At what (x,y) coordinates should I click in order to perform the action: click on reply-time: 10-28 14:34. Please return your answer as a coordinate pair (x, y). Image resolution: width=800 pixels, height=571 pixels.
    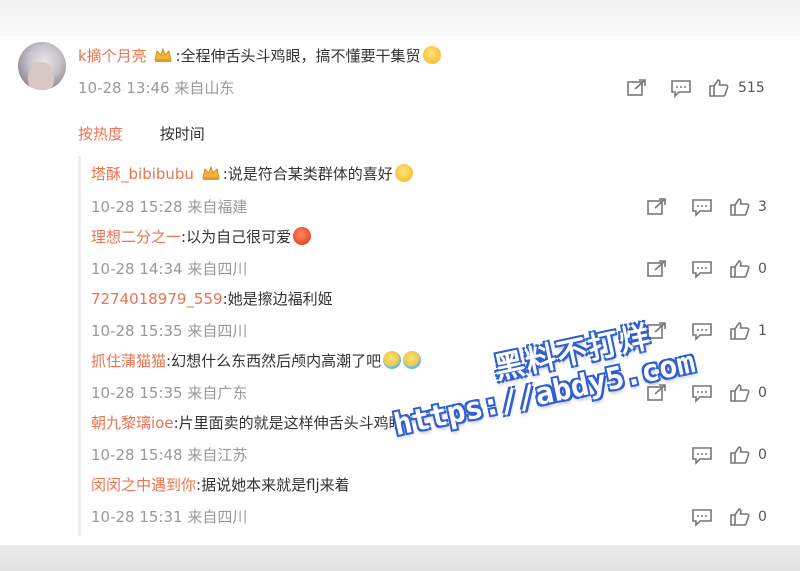
    Looking at the image, I should click on (137, 269).